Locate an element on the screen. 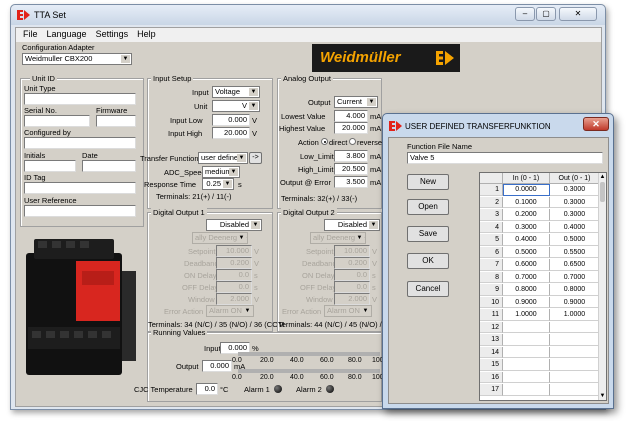 The image size is (626, 421). do2-state-select: ally Deenergized ▼ is located at coordinates (338, 238).